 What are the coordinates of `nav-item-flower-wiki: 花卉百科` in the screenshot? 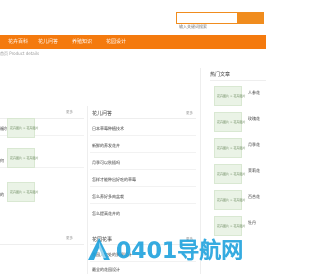 It's located at (18, 42).